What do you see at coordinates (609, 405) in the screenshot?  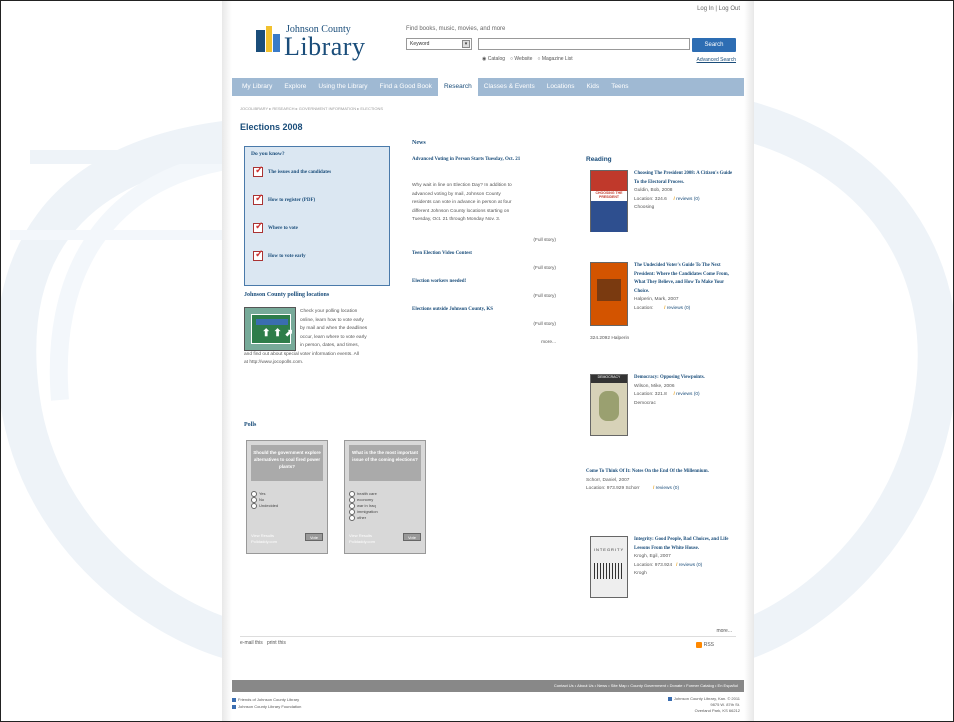 I see `book-cover: DEMOCRACY` at bounding box center [609, 405].